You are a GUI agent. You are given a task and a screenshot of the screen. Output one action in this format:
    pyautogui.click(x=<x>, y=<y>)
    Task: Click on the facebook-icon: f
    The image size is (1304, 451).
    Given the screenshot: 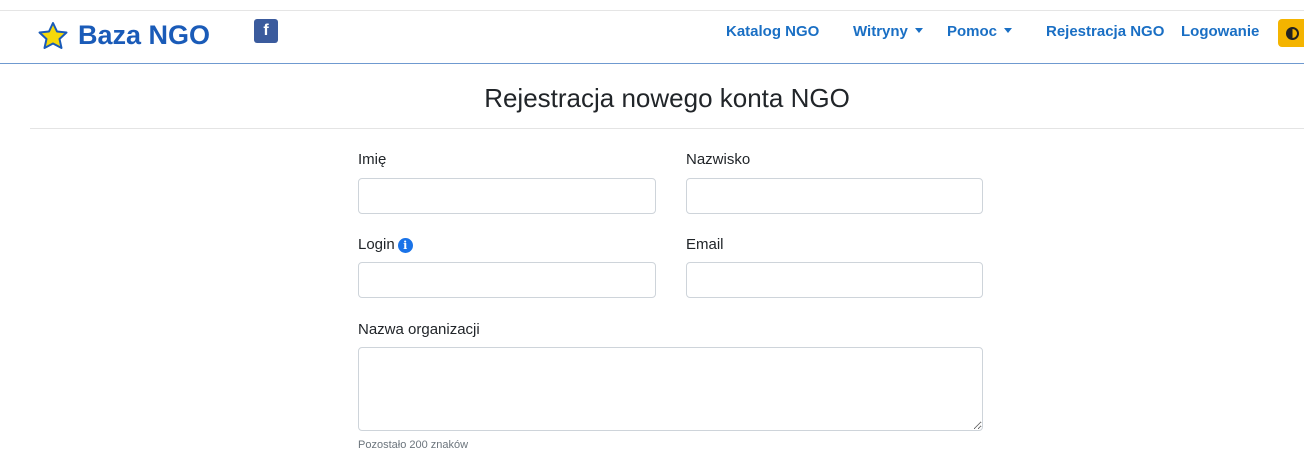 What is the action you would take?
    pyautogui.click(x=266, y=31)
    